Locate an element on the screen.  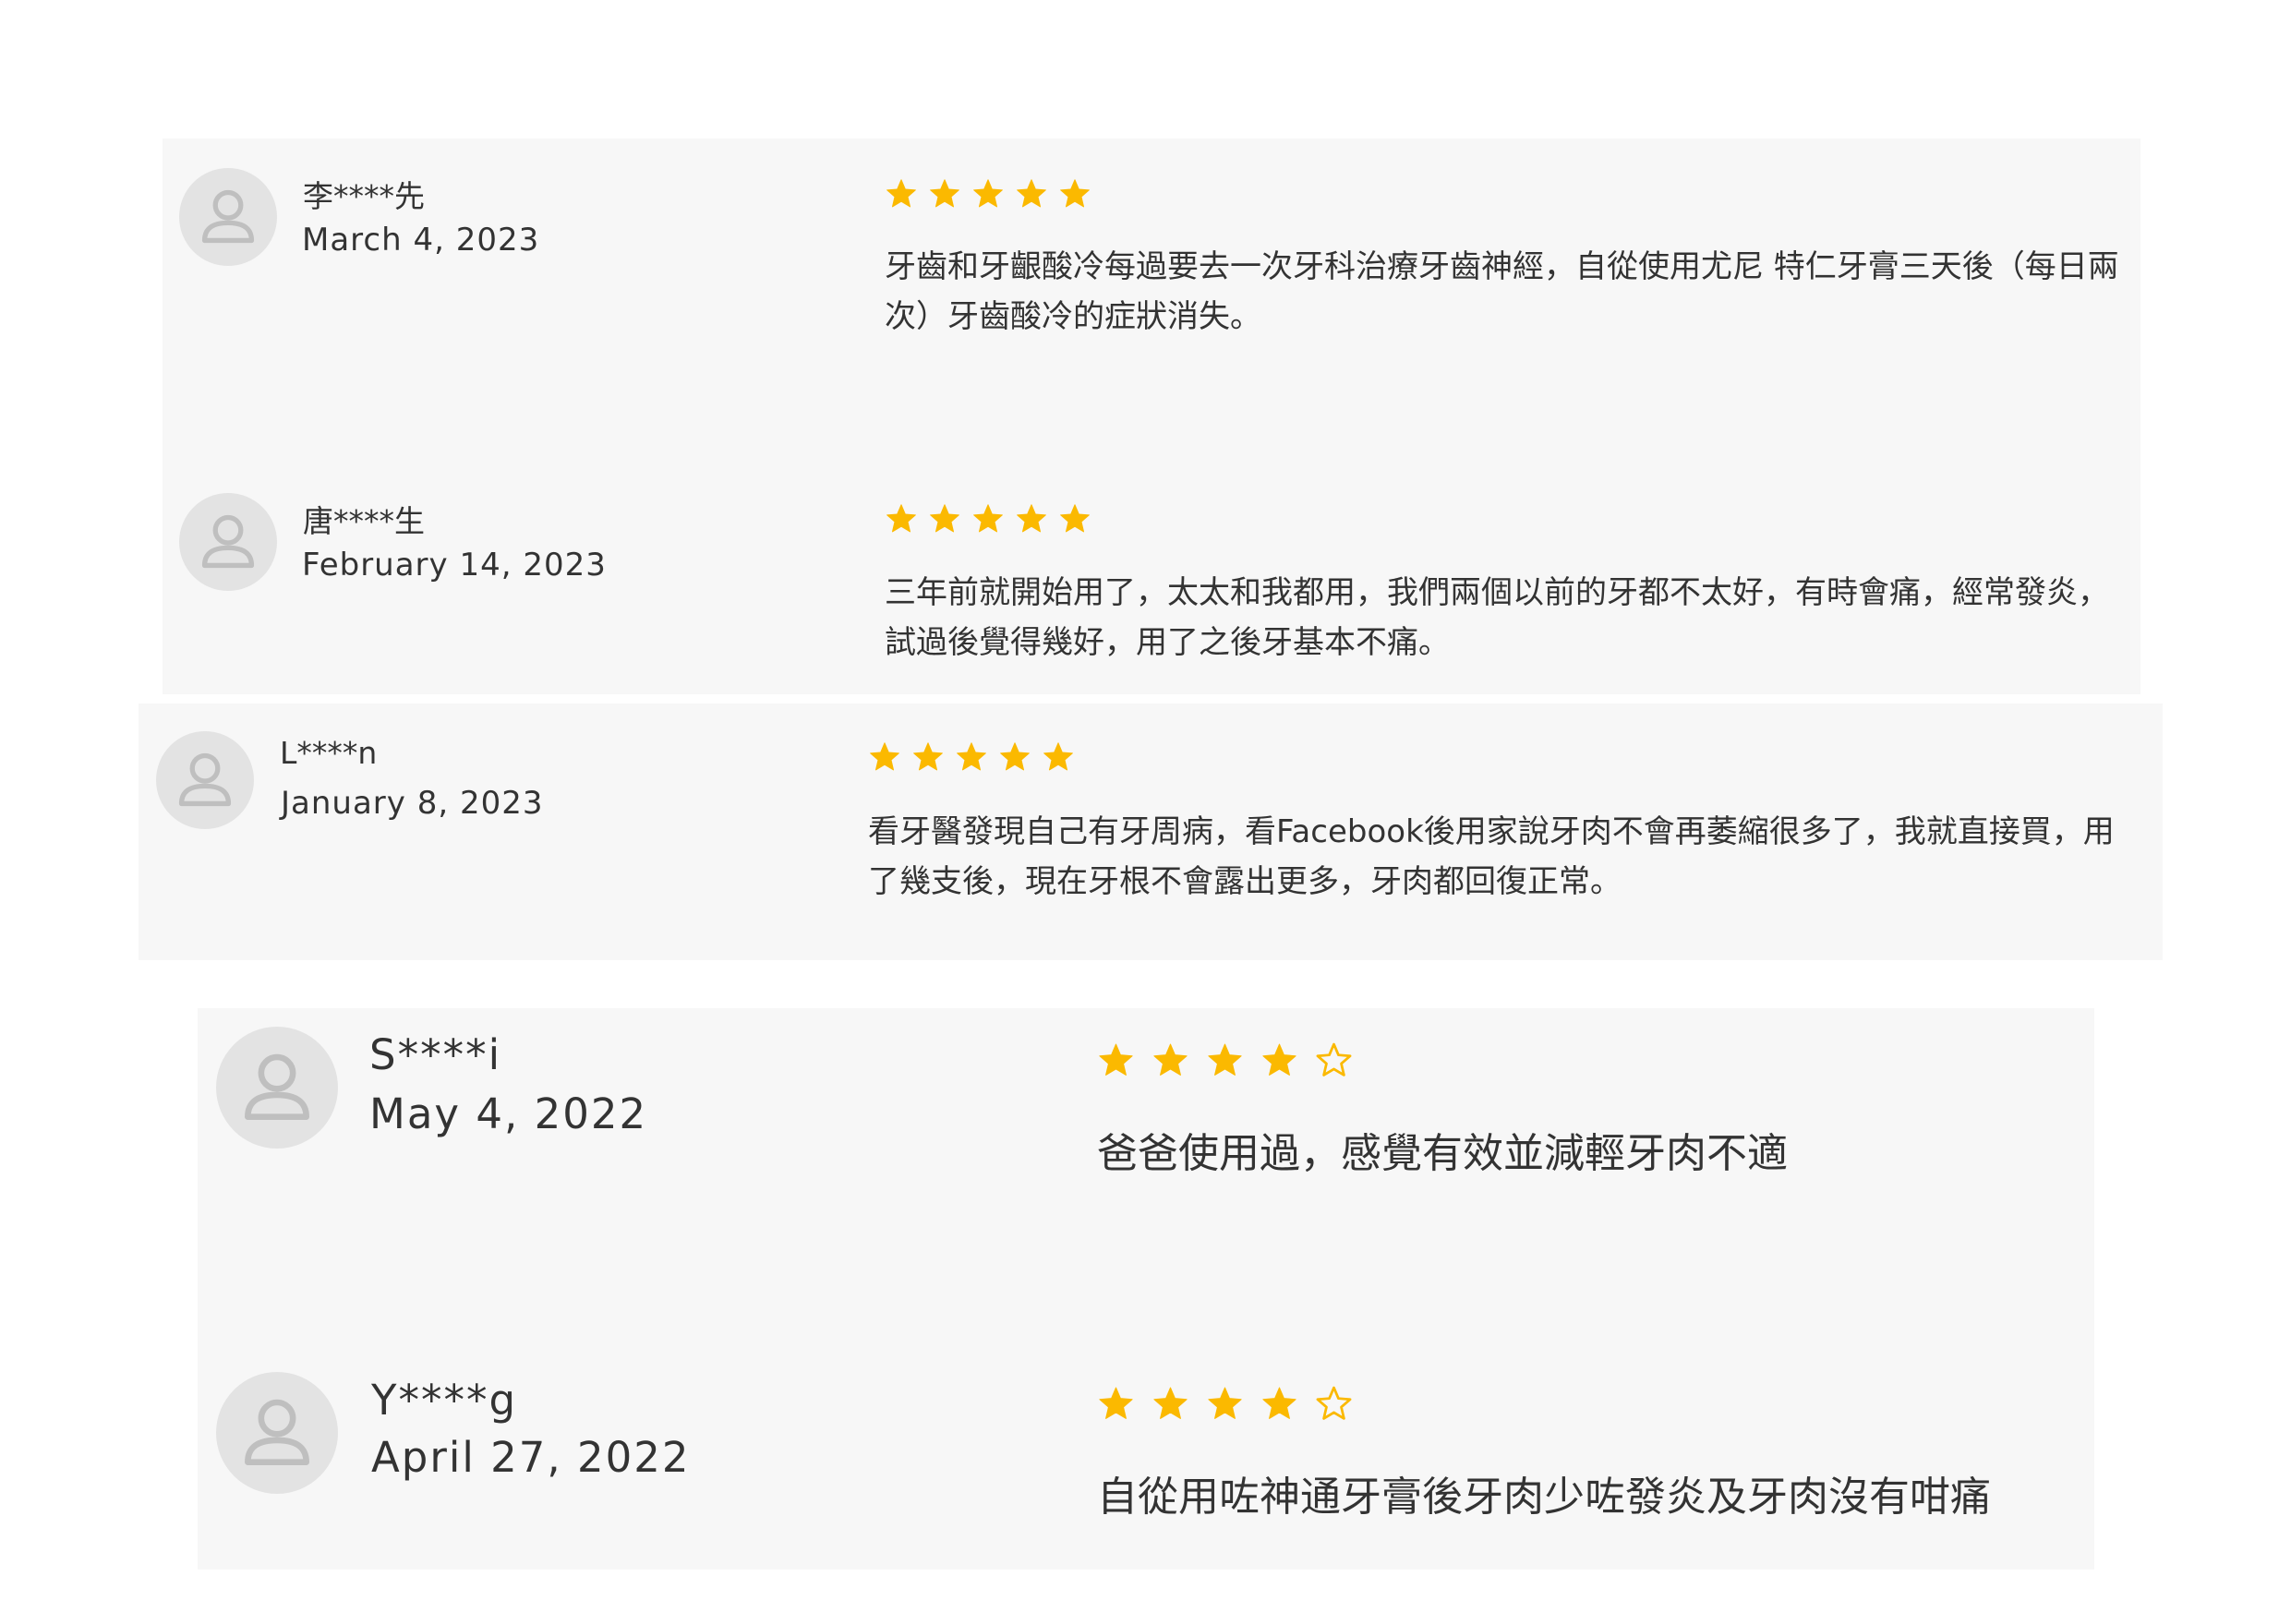
reviewer-name: 李****先 is located at coordinates (364, 196).